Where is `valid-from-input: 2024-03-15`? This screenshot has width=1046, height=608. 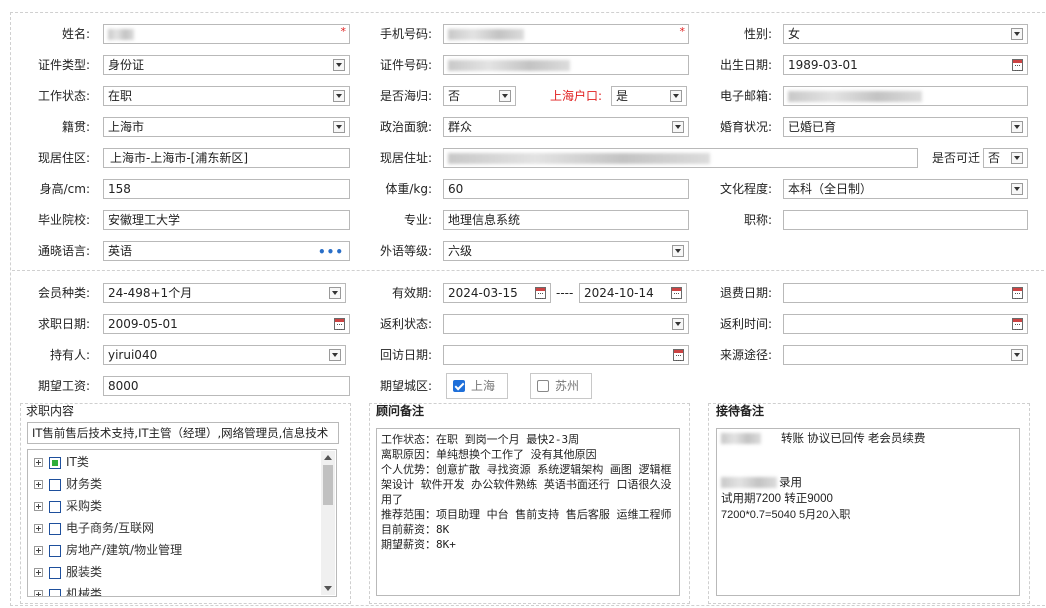 valid-from-input: 2024-03-15 is located at coordinates (497, 293).